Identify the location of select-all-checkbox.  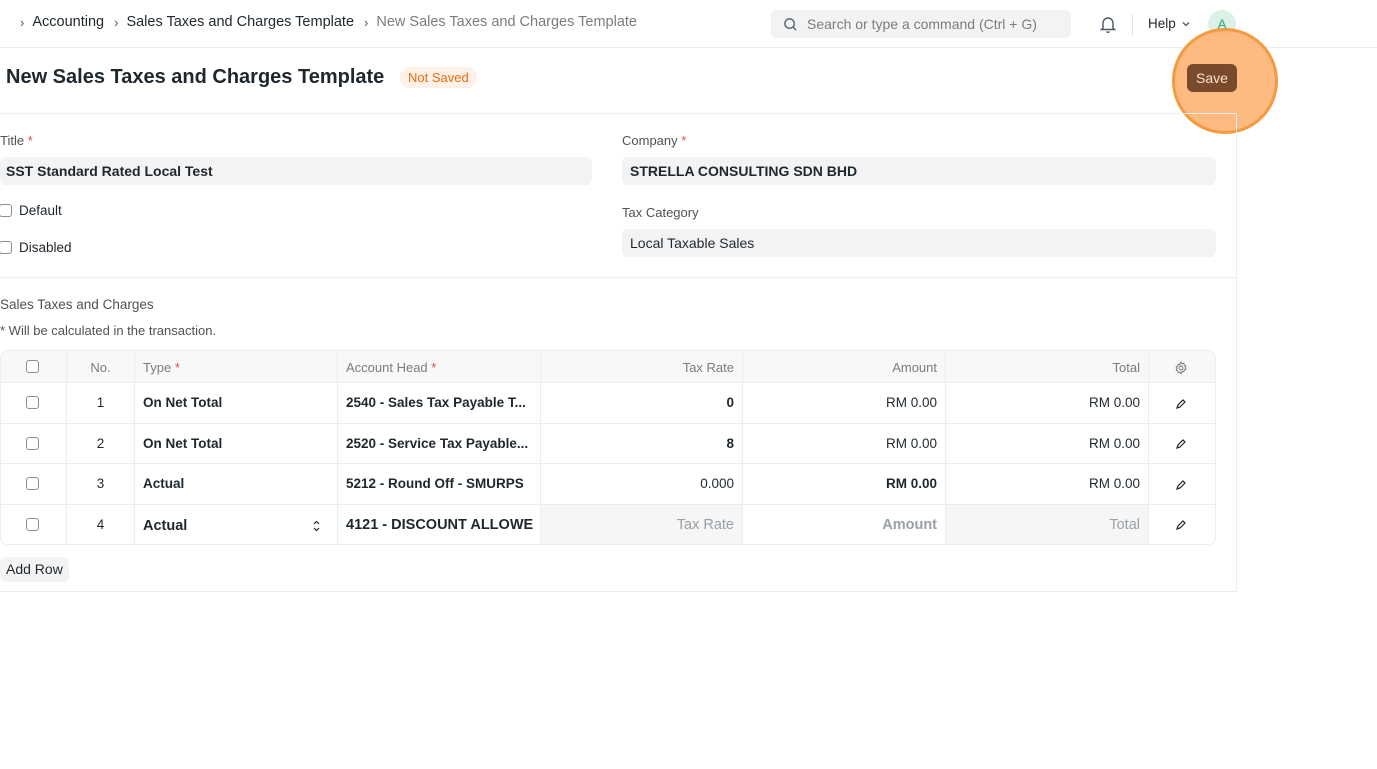
(32, 366).